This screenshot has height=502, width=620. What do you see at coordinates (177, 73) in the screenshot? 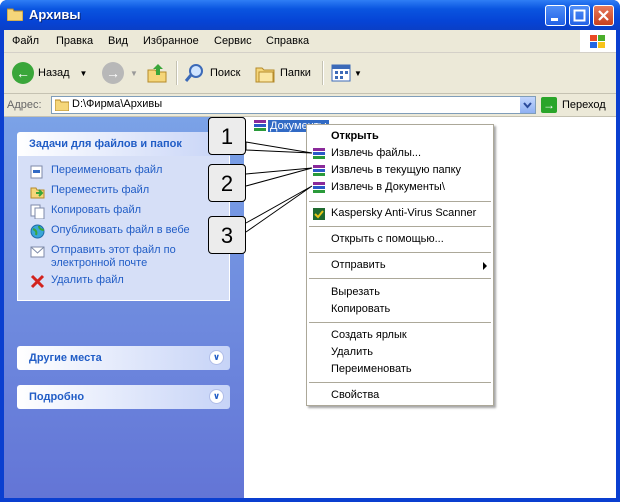
I see `toolbar-separator` at bounding box center [177, 73].